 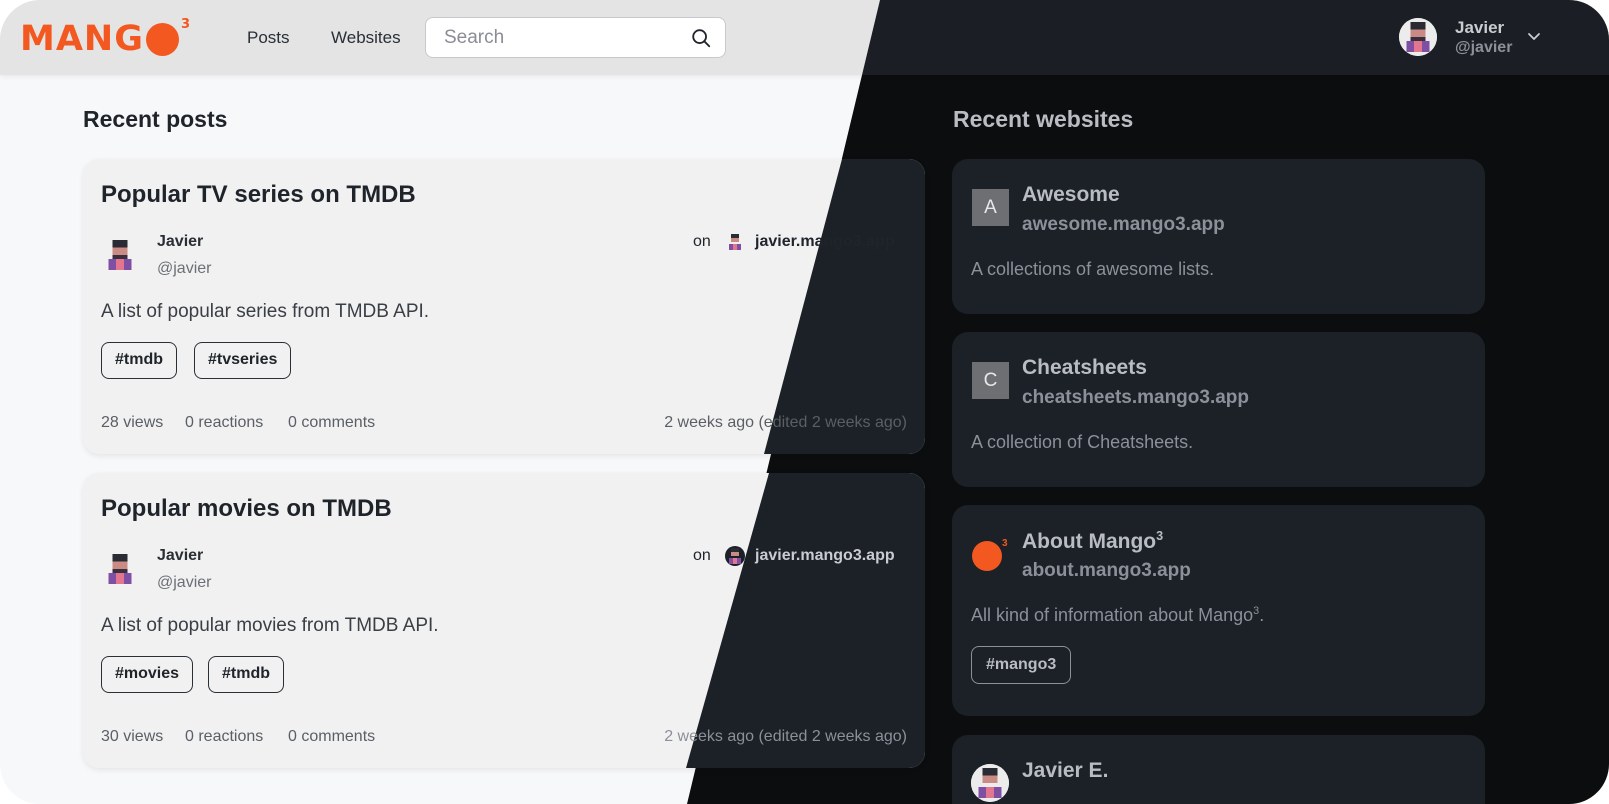 What do you see at coordinates (1005, 543) in the screenshot?
I see `svg-text: 3` at bounding box center [1005, 543].